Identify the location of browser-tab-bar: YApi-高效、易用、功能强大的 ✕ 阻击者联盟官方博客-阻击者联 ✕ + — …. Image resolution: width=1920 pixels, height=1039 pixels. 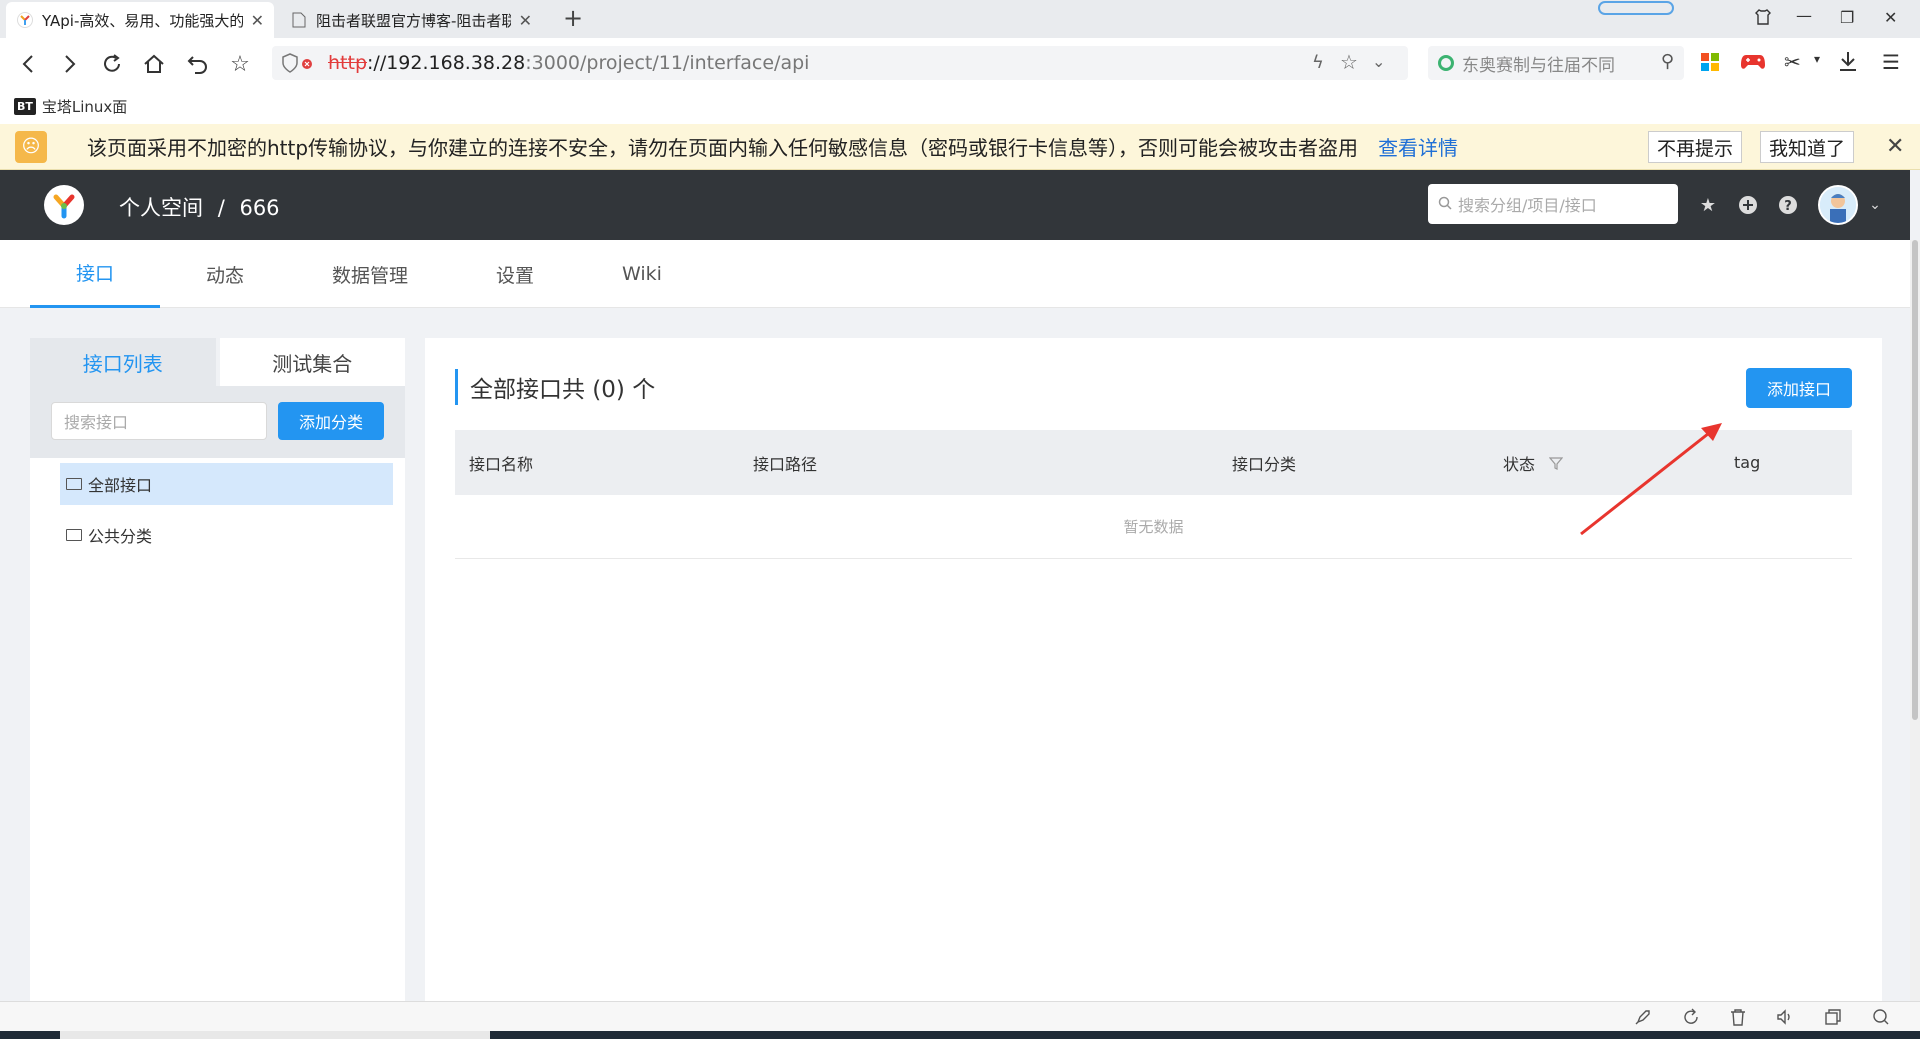
(960, 19).